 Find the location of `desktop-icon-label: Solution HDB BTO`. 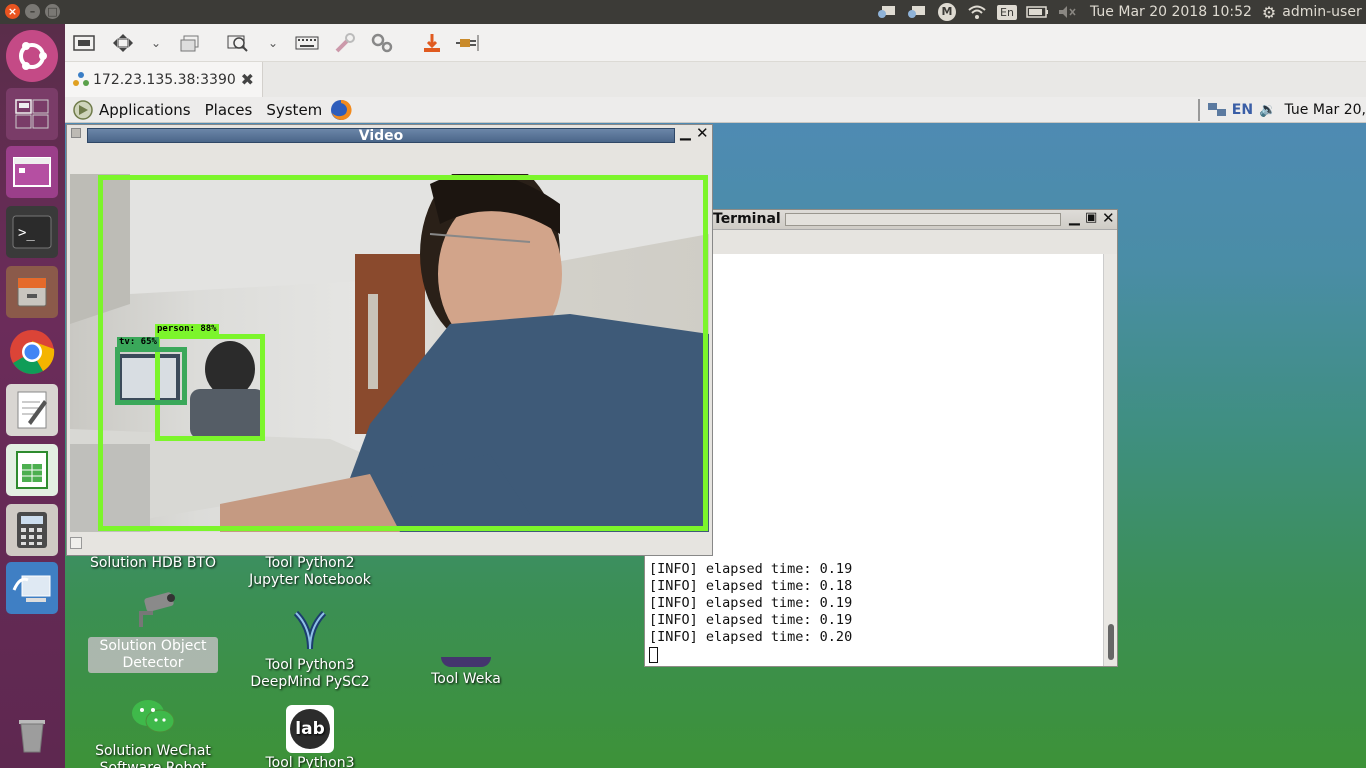

desktop-icon-label: Solution HDB BTO is located at coordinates (153, 563).